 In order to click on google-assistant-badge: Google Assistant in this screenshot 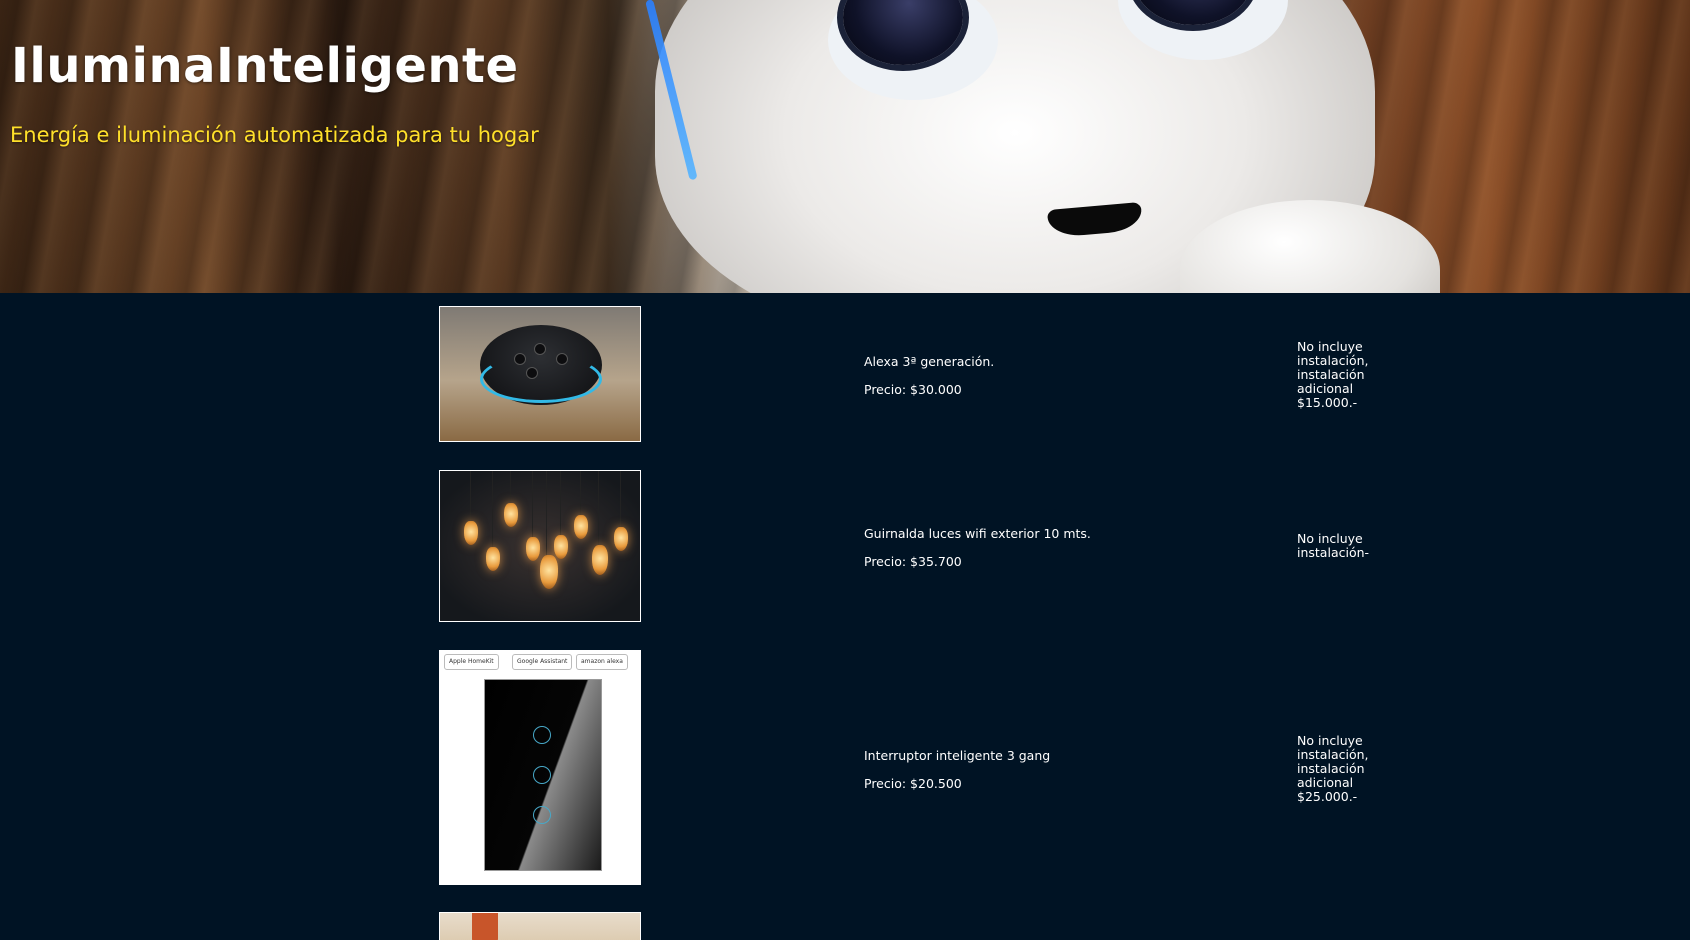, I will do `click(542, 662)`.